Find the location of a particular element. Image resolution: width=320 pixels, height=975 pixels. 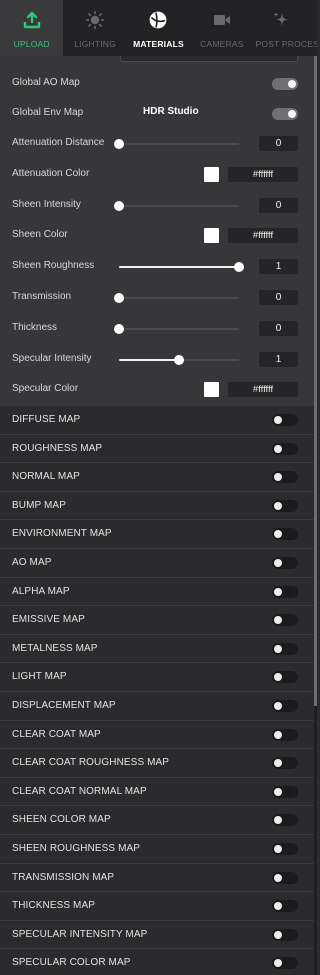

map-label: NORMAL MAP is located at coordinates (46, 477).